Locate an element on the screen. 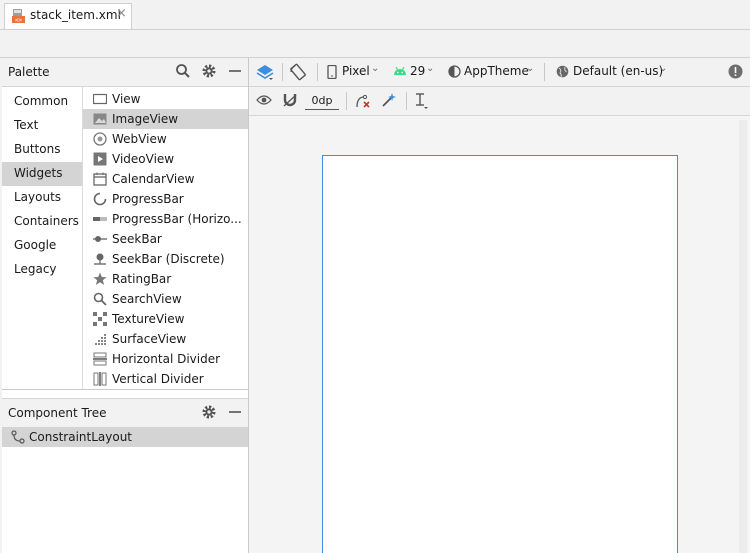 The height and width of the screenshot is (553, 750). theme-label: AppTheme is located at coordinates (496, 71).